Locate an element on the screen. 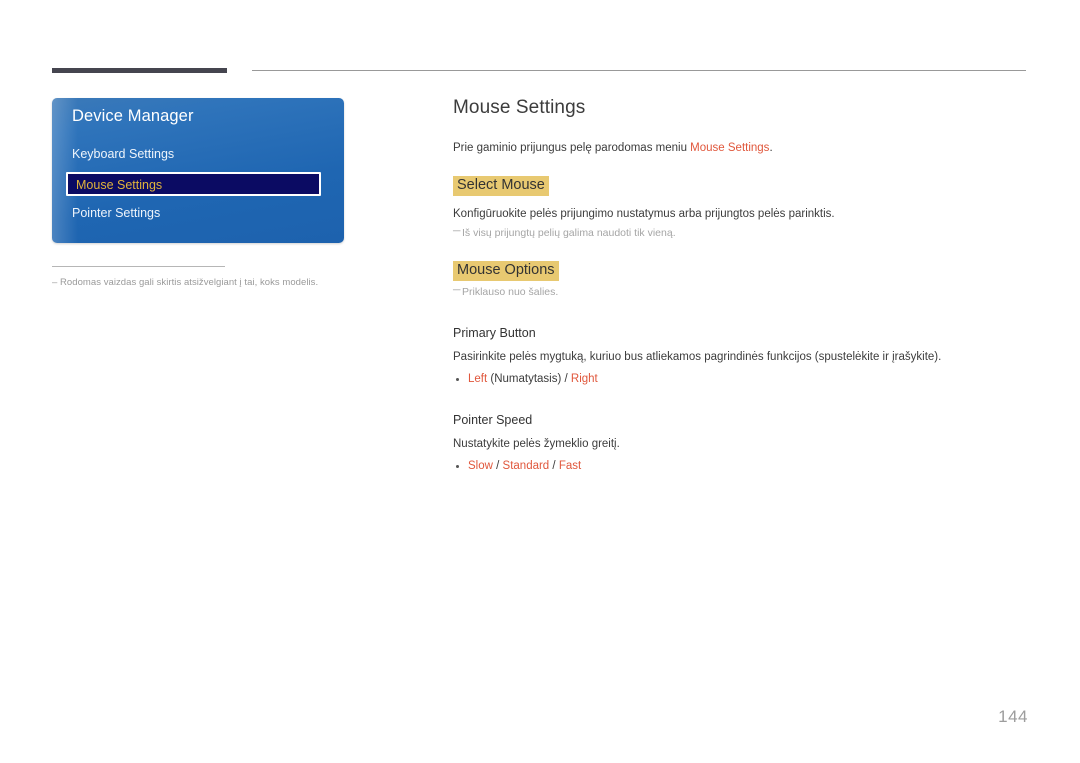  section-select-mouse: Select Mouse is located at coordinates (743, 186).